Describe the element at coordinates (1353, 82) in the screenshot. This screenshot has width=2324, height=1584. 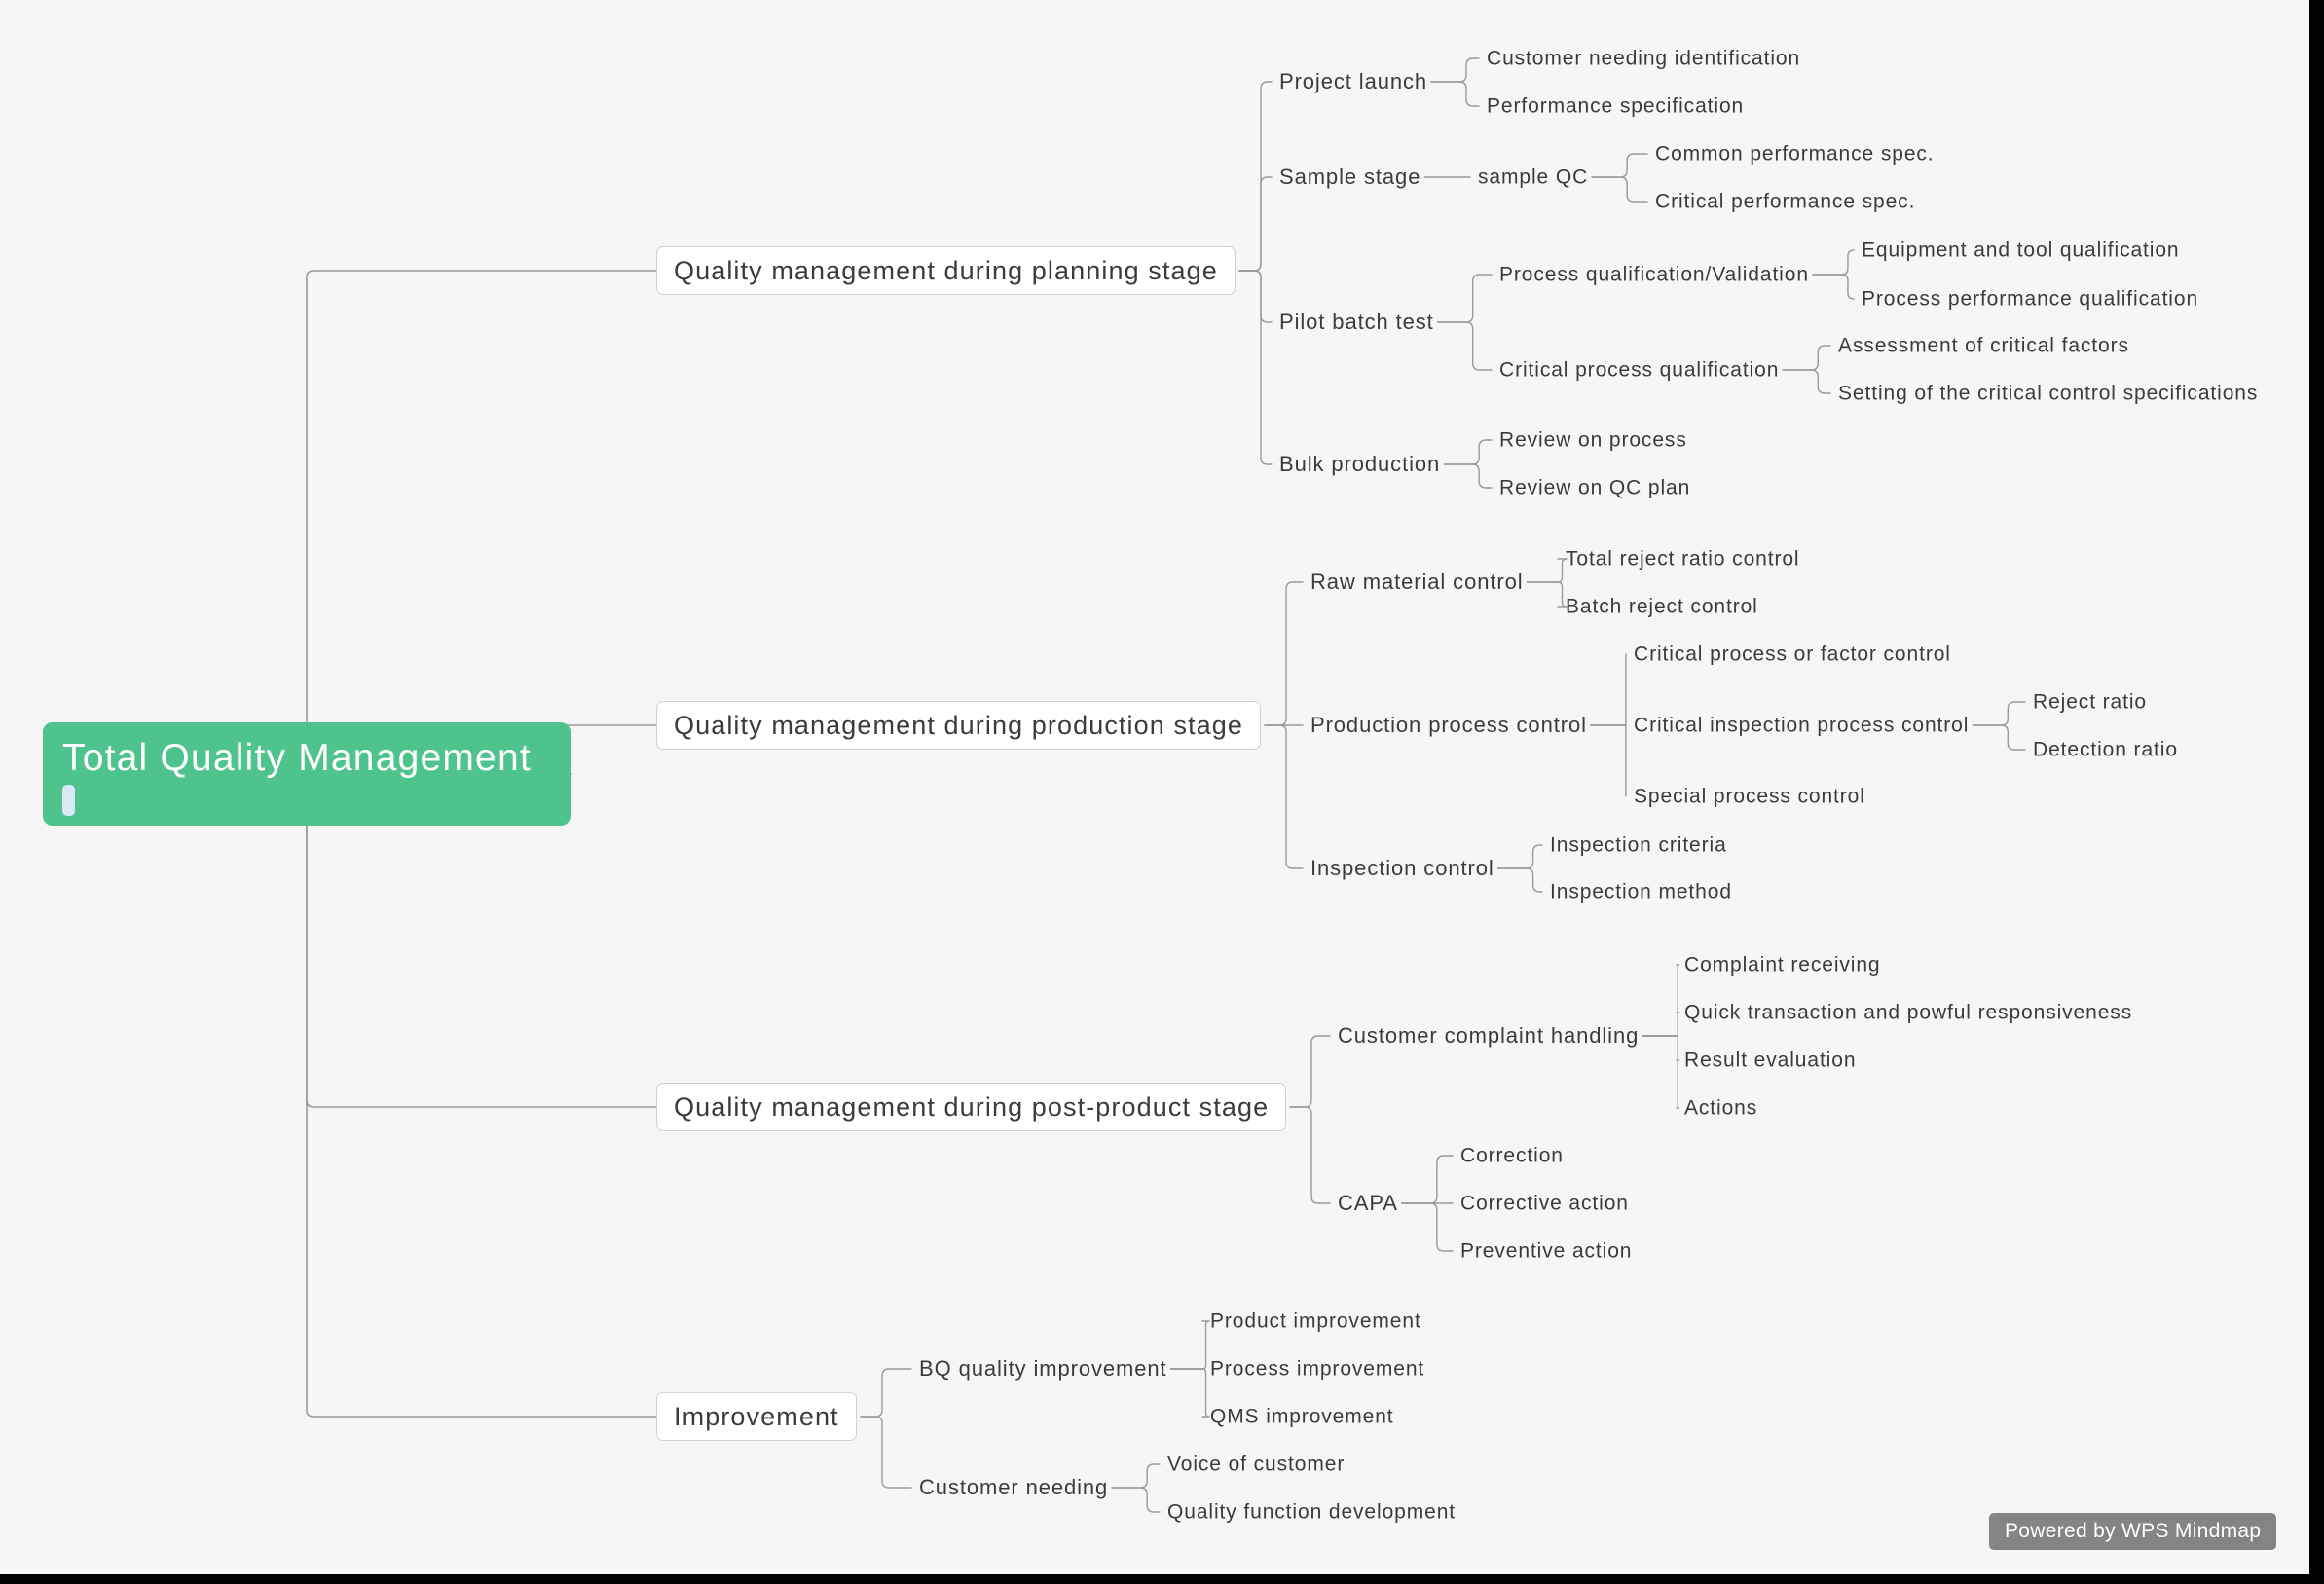
I see `node-project-launch: Project launch` at that location.